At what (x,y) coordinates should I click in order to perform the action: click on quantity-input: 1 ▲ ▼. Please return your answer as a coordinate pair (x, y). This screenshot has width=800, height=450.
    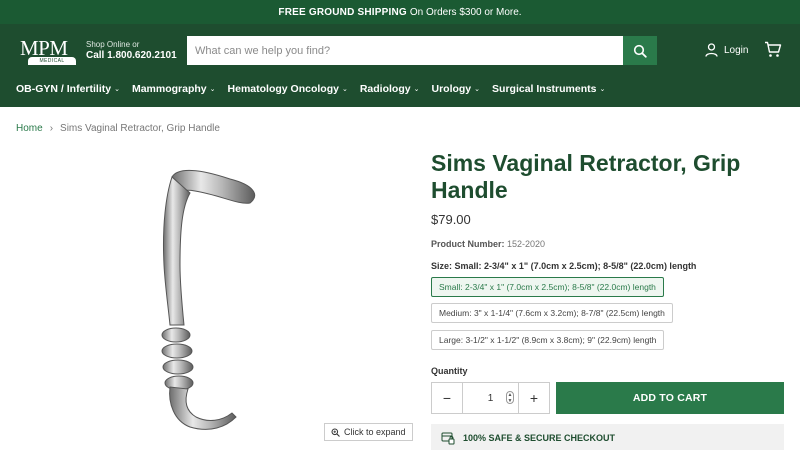
    Looking at the image, I should click on (490, 398).